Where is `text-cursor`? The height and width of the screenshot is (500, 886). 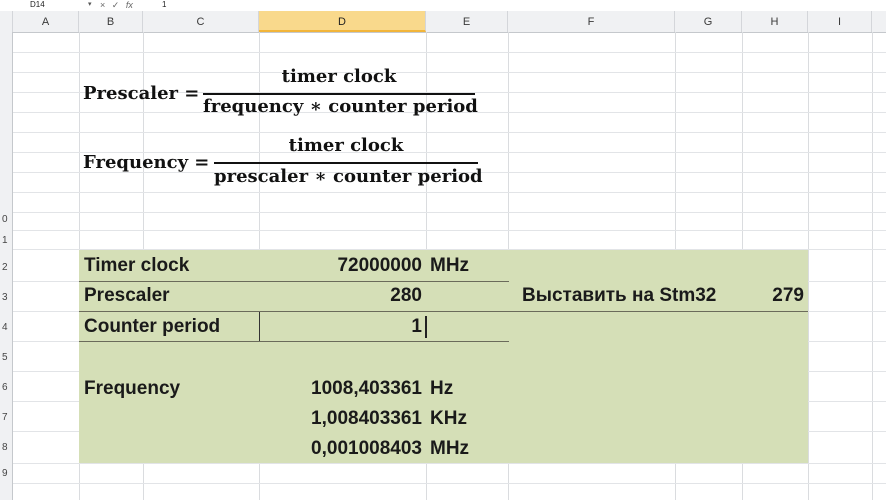
text-cursor is located at coordinates (426, 327).